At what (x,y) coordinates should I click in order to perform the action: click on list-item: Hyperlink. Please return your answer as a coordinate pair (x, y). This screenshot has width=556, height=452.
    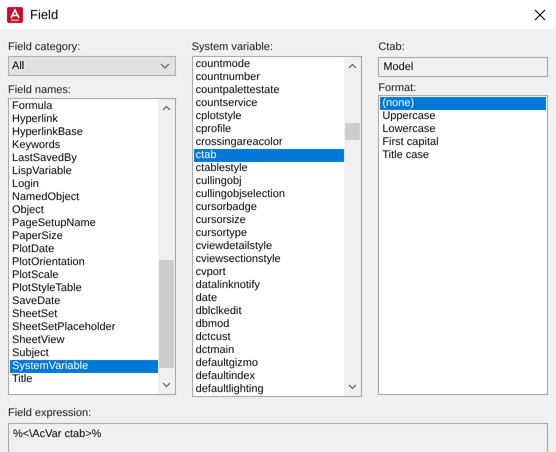
    Looking at the image, I should click on (84, 119).